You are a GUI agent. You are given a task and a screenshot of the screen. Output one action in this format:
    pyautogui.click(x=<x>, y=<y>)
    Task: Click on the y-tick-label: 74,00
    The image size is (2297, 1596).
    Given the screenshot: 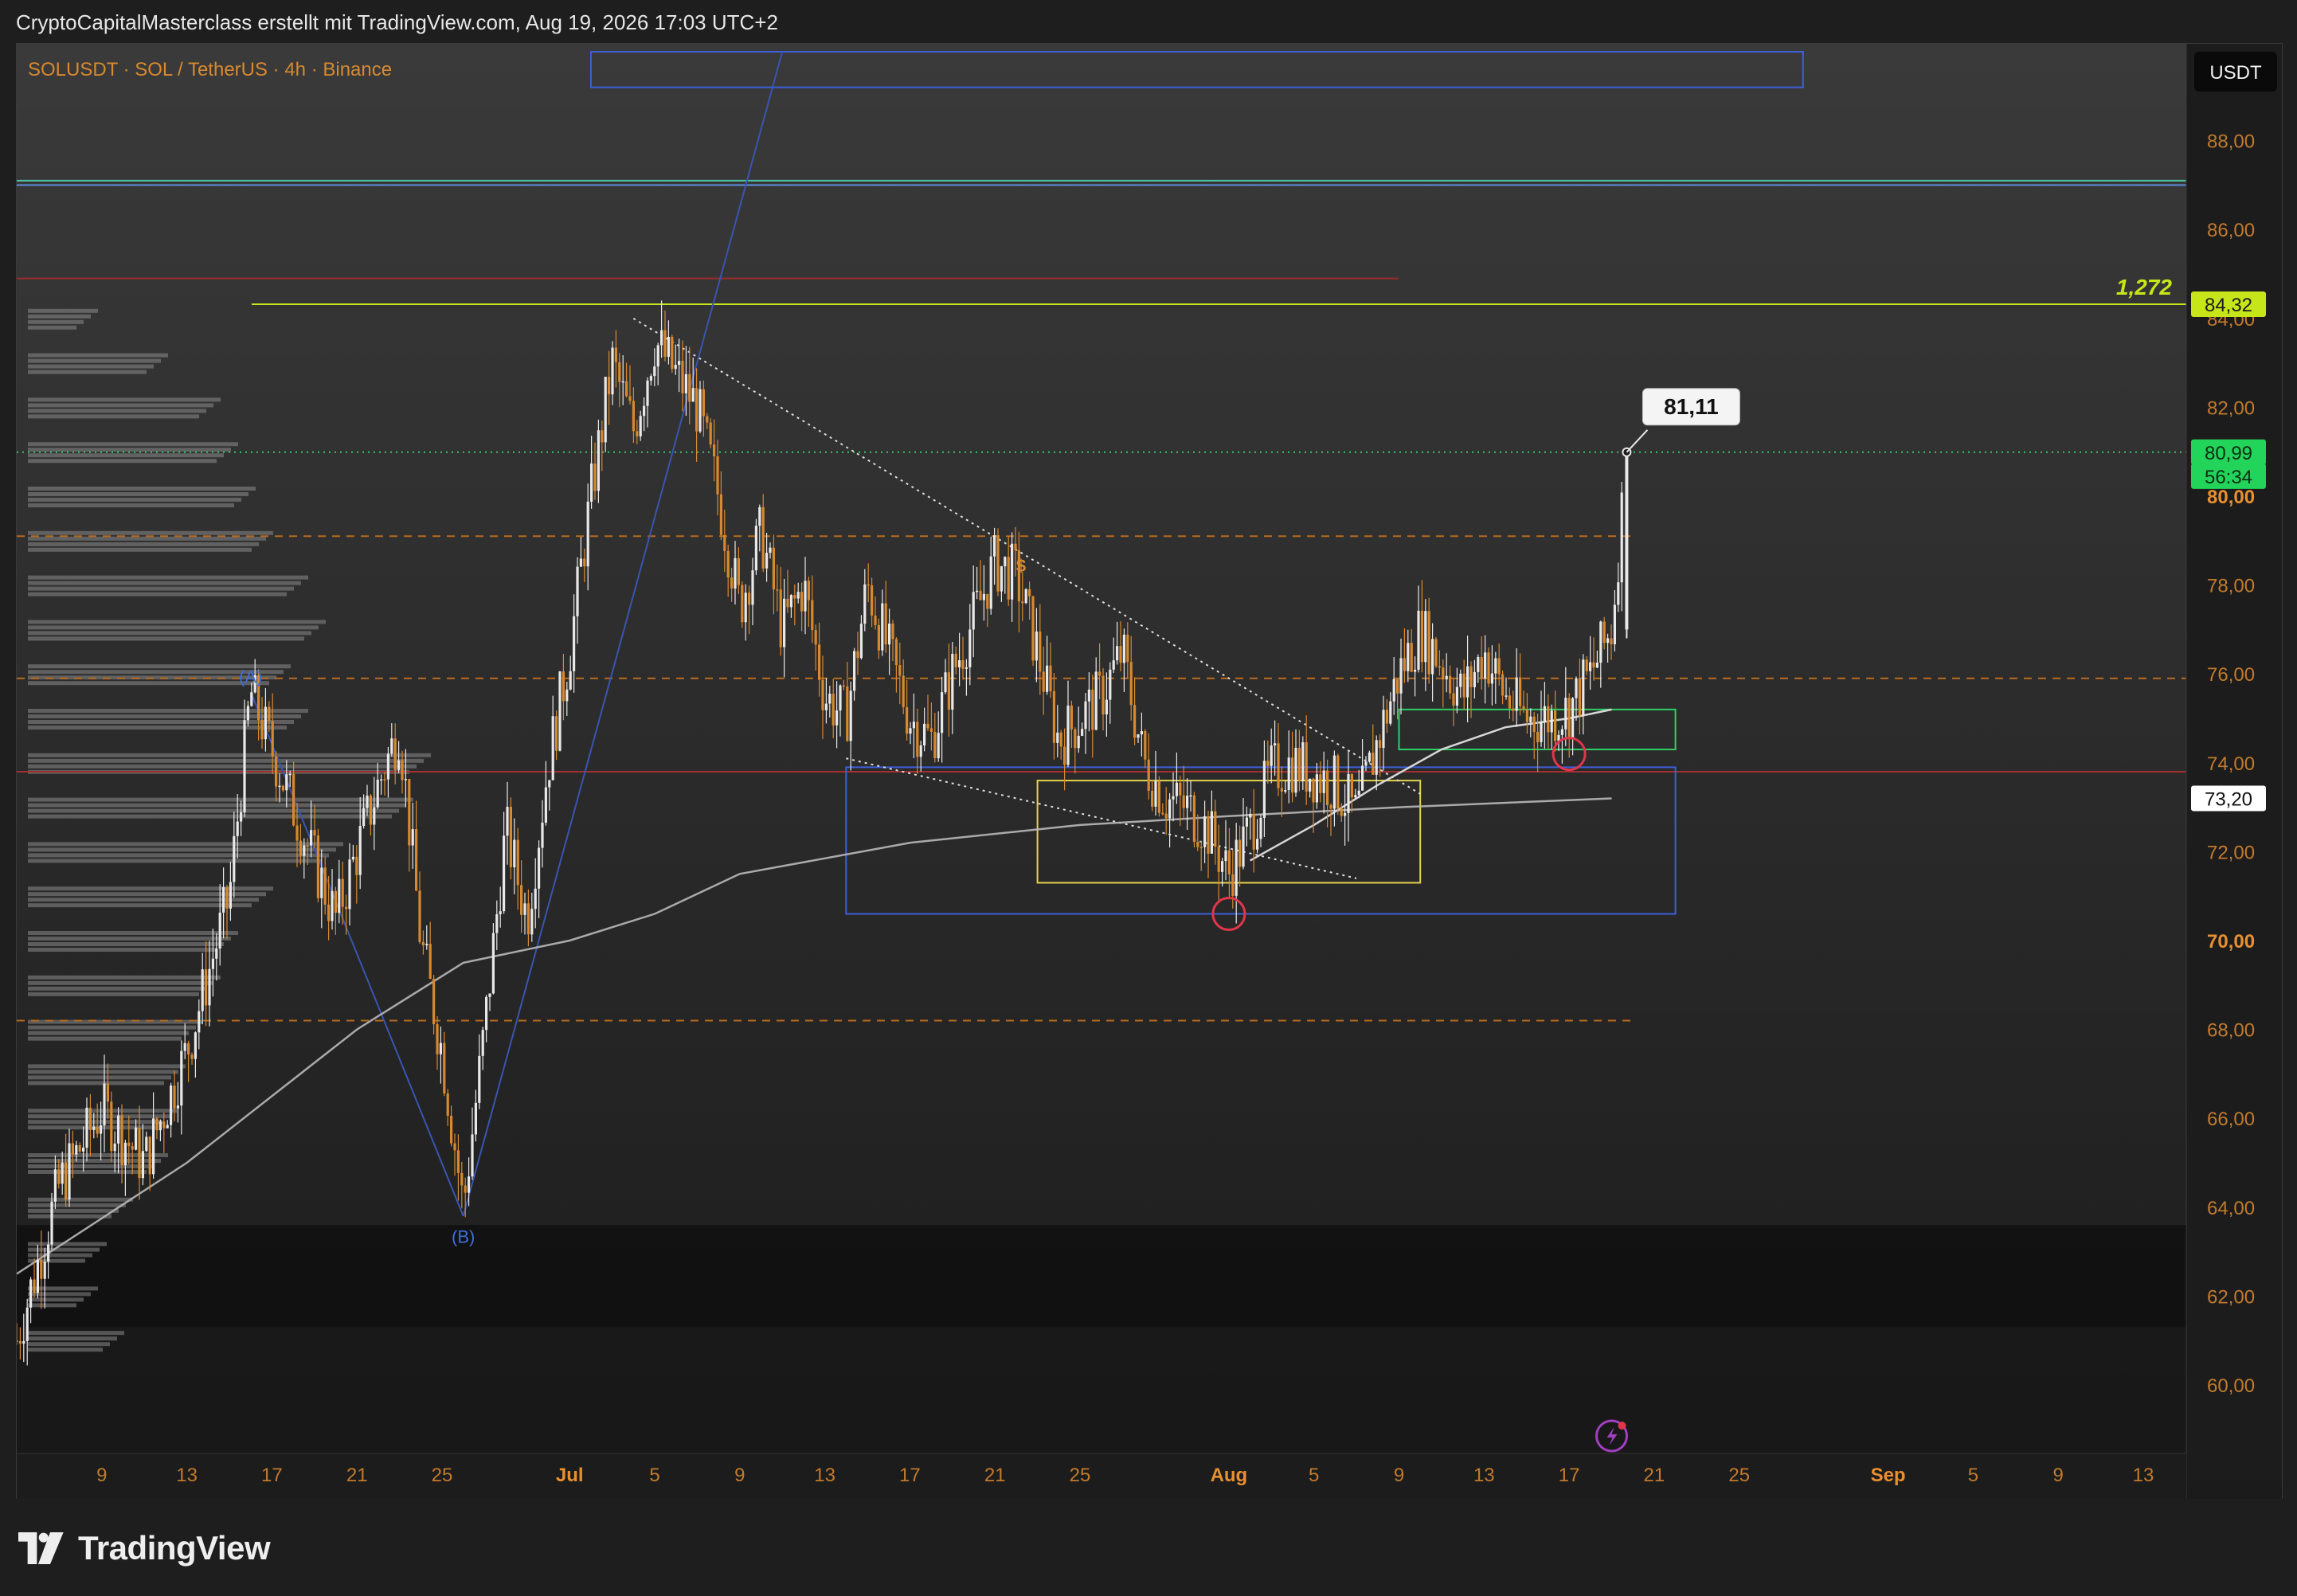 What is the action you would take?
    pyautogui.click(x=2231, y=764)
    